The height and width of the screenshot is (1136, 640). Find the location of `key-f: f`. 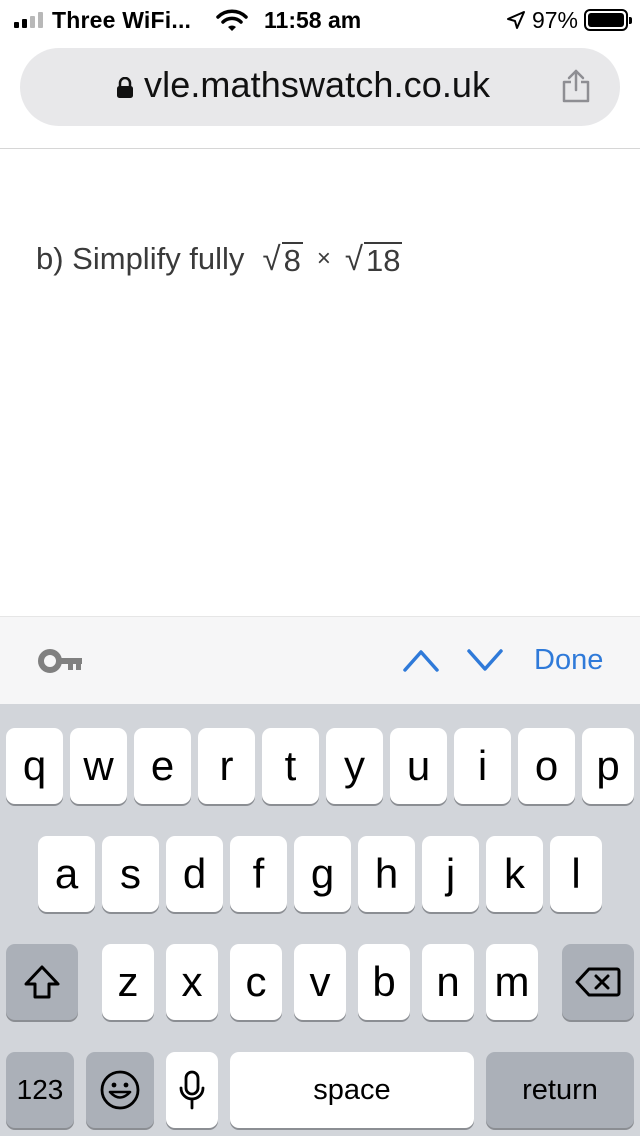

key-f: f is located at coordinates (258, 874).